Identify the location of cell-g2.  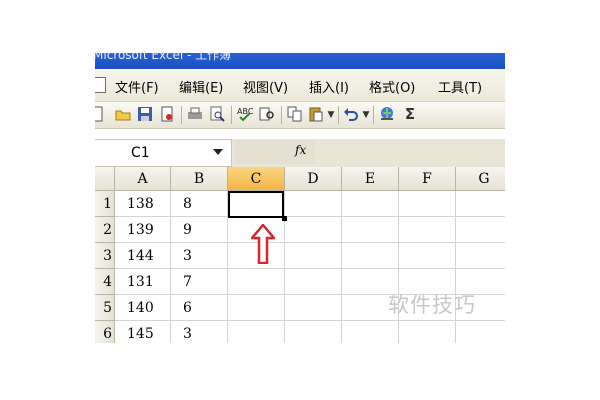
(480, 230).